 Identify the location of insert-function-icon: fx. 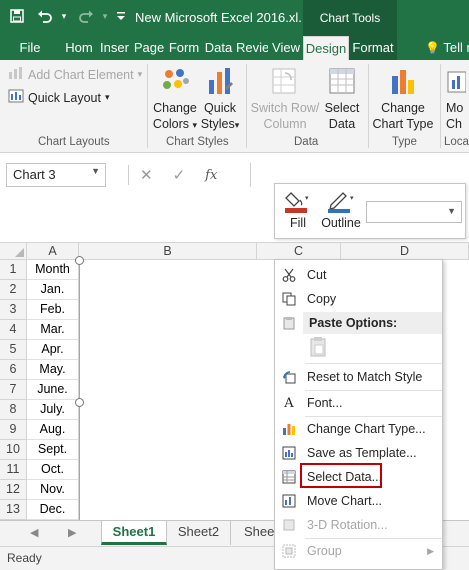
(211, 175).